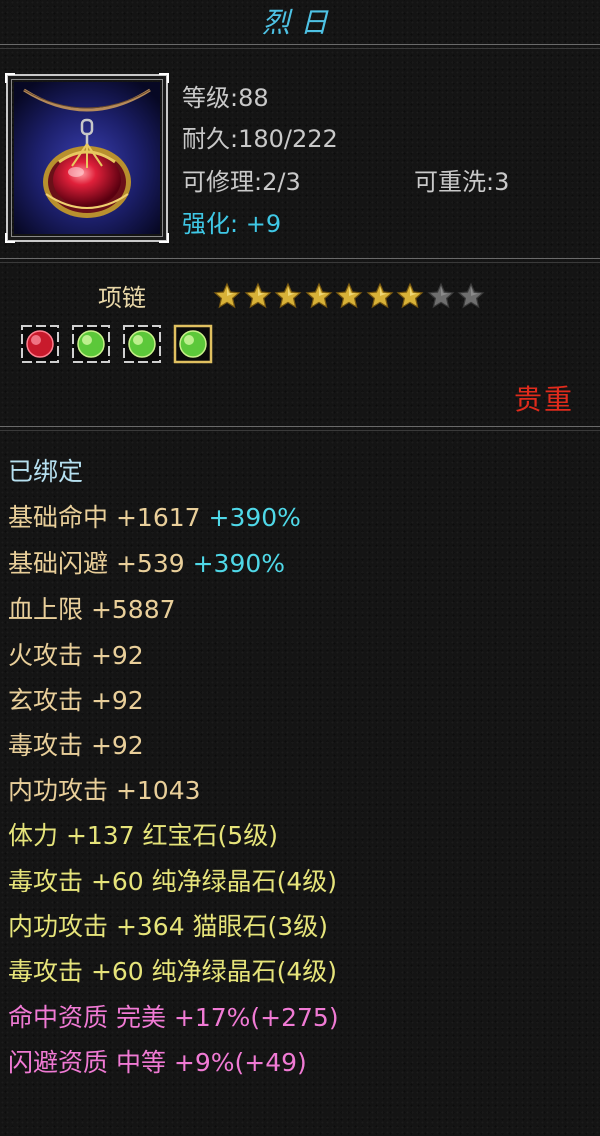 Image resolution: width=600 pixels, height=1136 pixels. I want to click on aptitude-hit: 命中资质 完美 +17%(+275), so click(173, 1017).